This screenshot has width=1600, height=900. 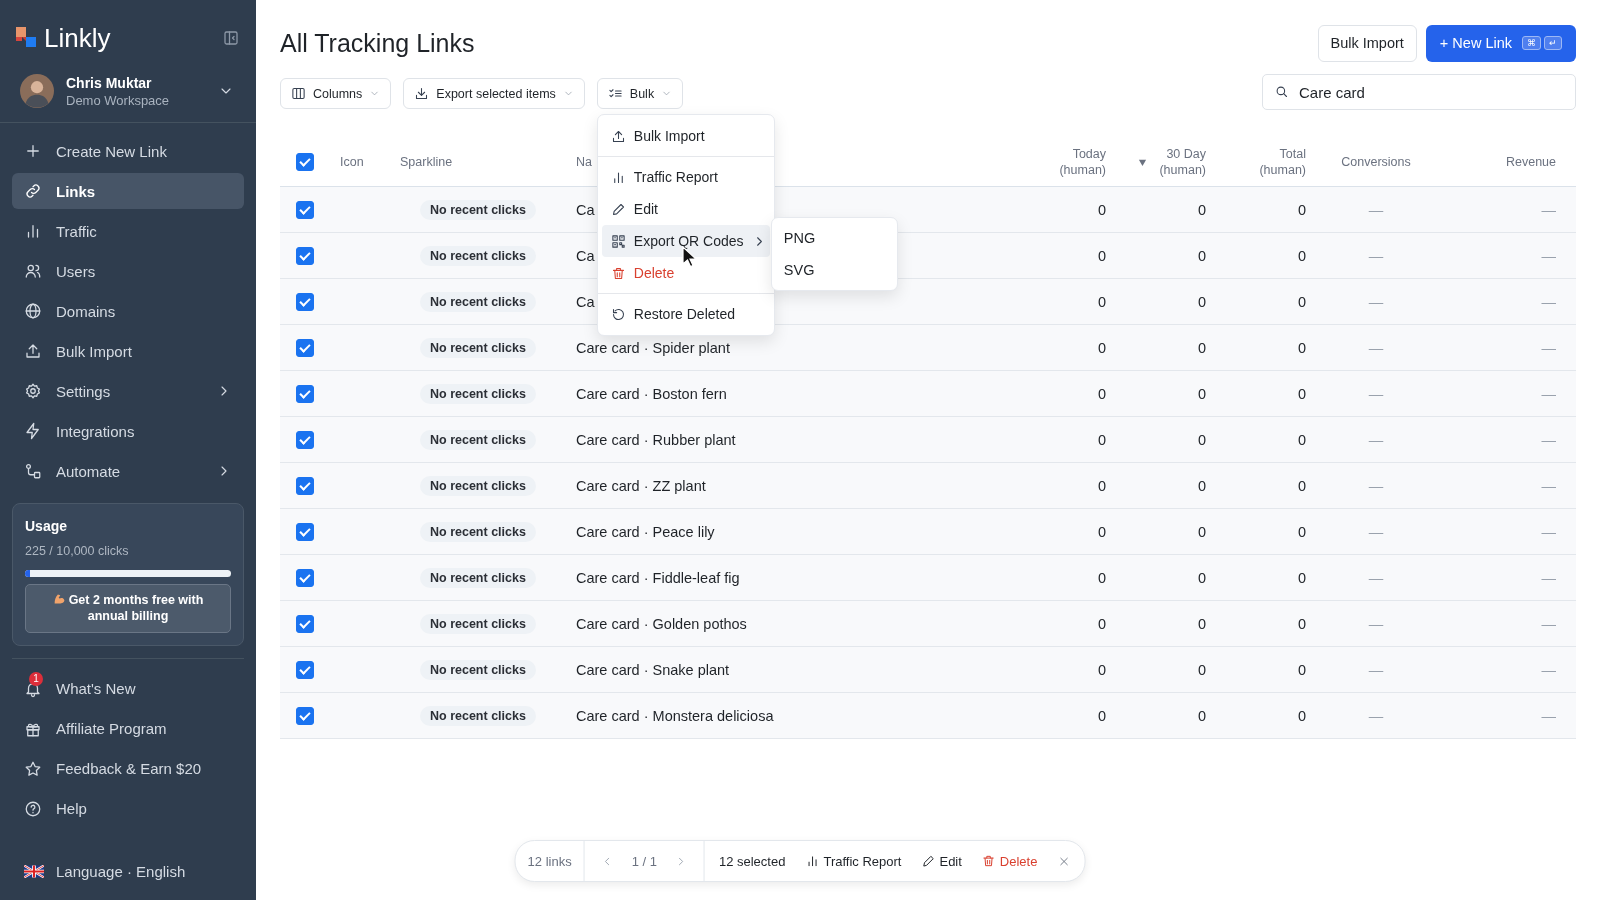 What do you see at coordinates (1143, 162) in the screenshot?
I see `sort-icon` at bounding box center [1143, 162].